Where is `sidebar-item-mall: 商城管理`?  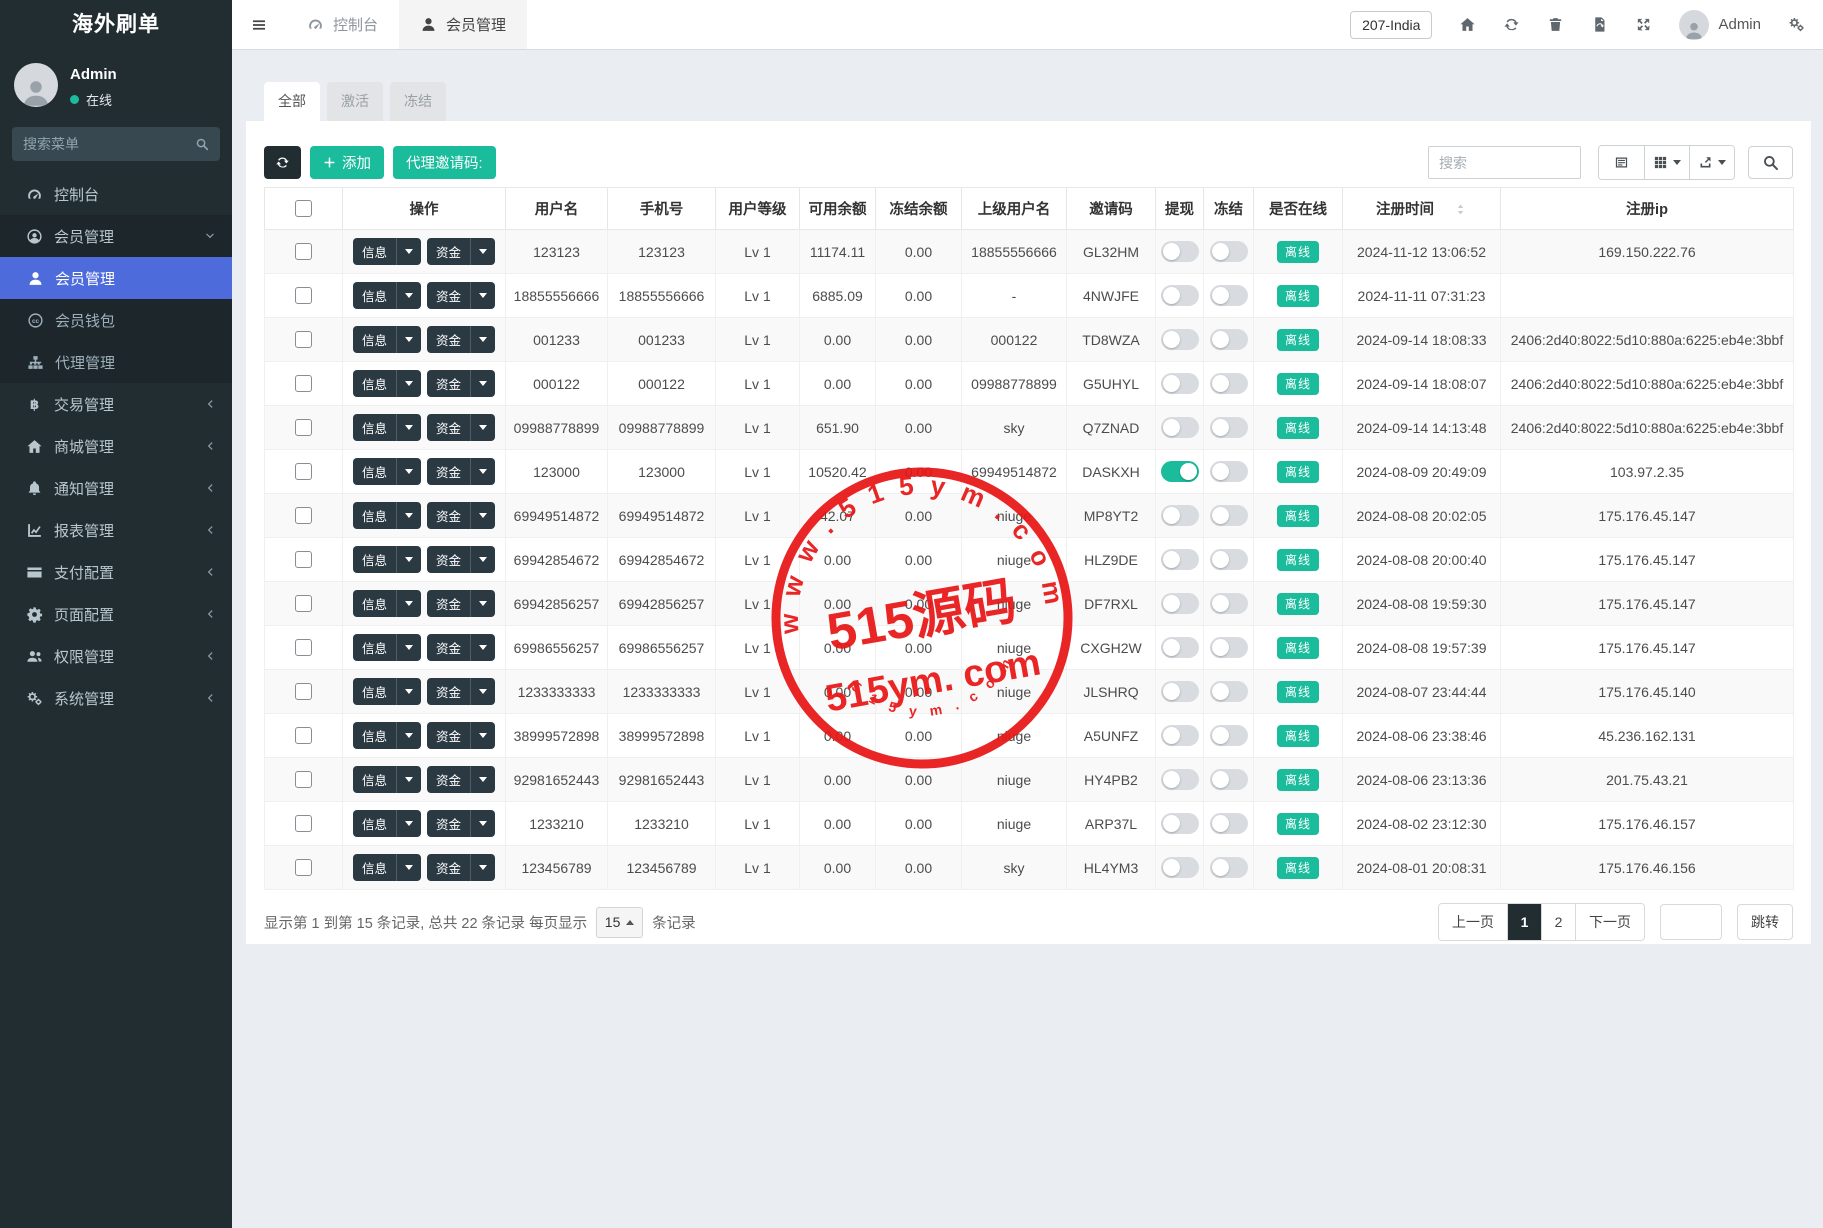
sidebar-item-mall: 商城管理 is located at coordinates (116, 446).